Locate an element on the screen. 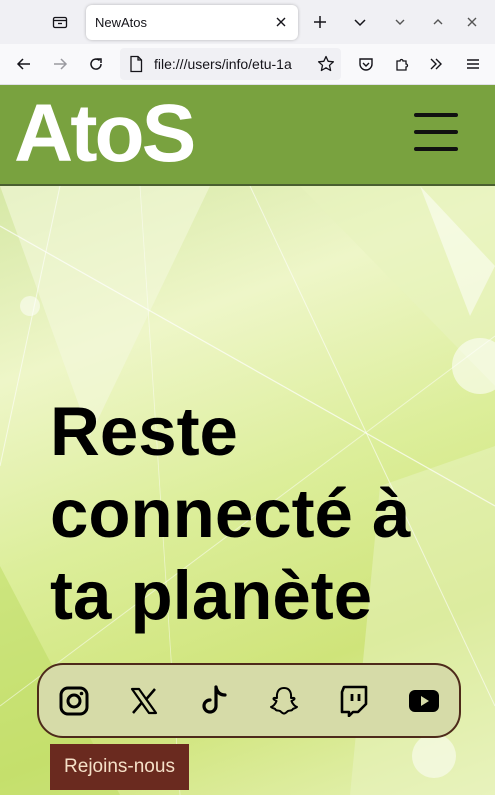 The width and height of the screenshot is (495, 795). reload-icon is located at coordinates (96, 64).